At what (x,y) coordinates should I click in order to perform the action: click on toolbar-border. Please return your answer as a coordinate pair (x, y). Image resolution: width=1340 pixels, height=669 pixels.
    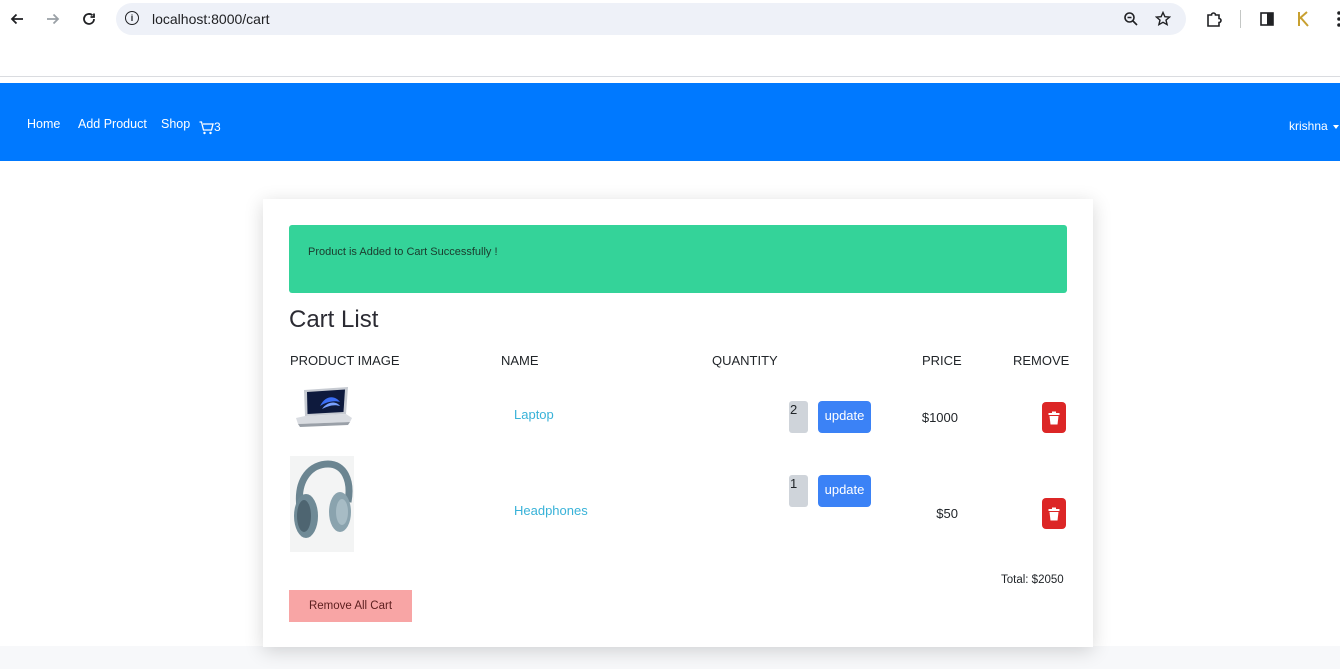
    Looking at the image, I should click on (670, 76).